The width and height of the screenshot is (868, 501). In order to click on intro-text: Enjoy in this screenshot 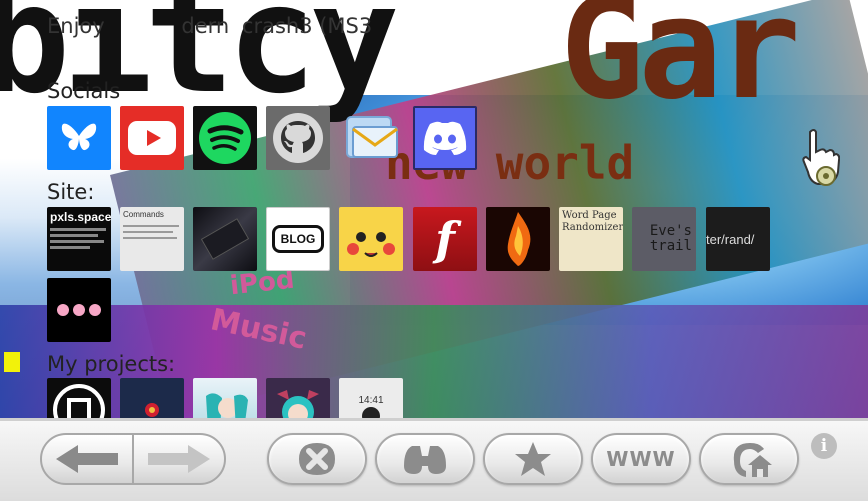, I will do `click(76, 26)`.